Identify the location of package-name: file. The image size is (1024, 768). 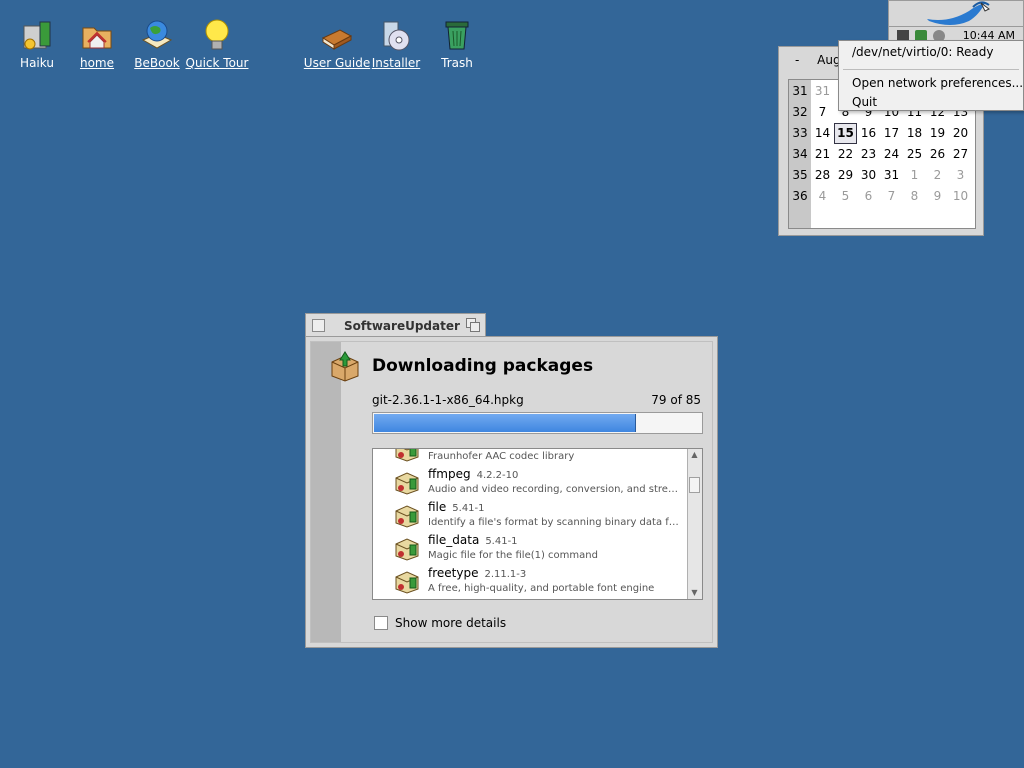
(437, 507).